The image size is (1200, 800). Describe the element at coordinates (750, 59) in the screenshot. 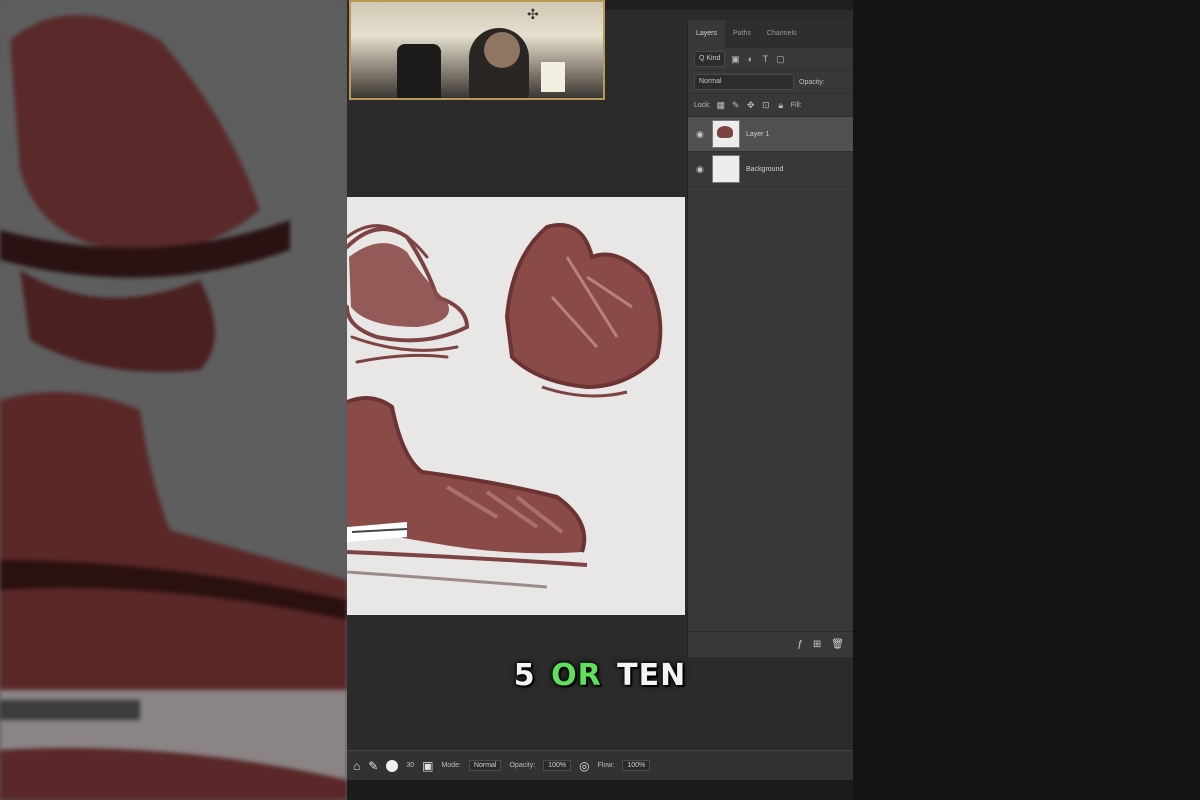

I see `adjustment-filter-icon: ◐` at that location.